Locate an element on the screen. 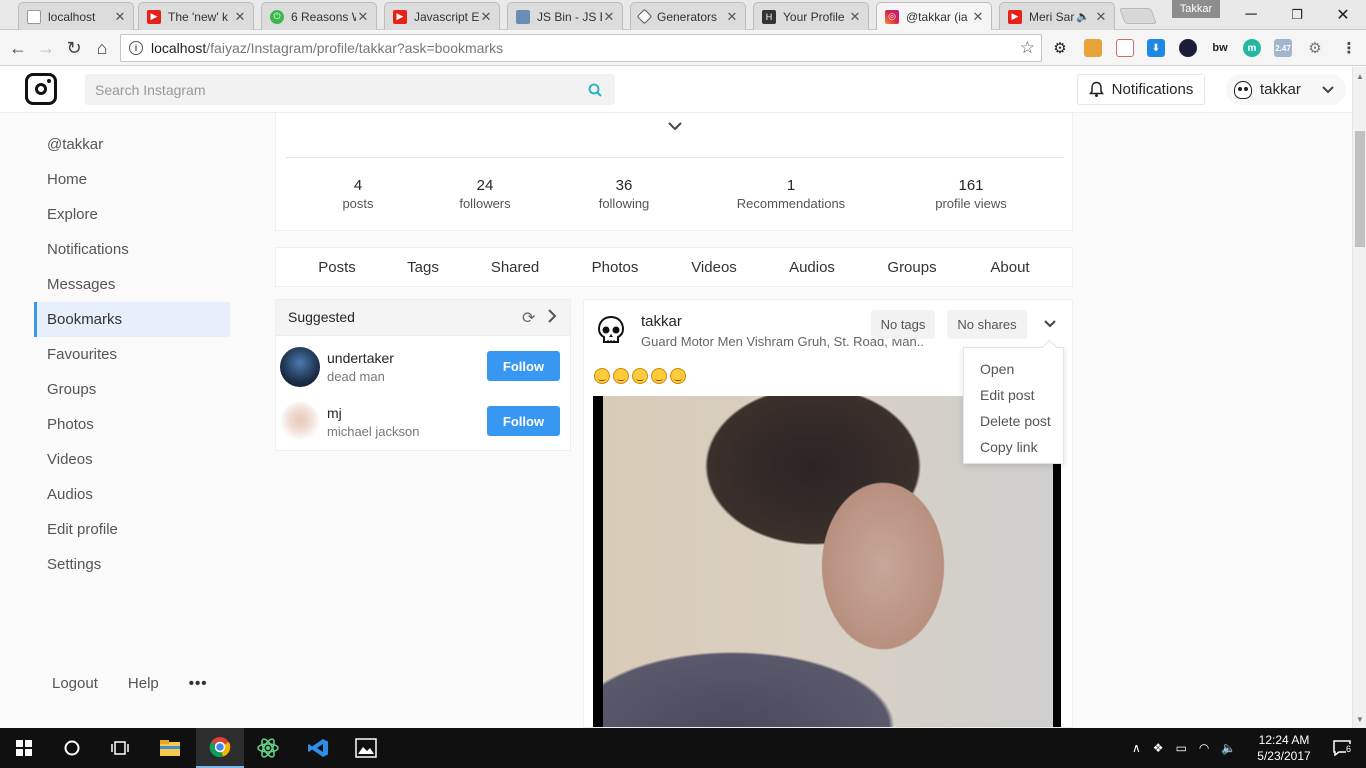 This screenshot has width=1366, height=768. settings-extension-icon: ⚙ is located at coordinates (1315, 48).